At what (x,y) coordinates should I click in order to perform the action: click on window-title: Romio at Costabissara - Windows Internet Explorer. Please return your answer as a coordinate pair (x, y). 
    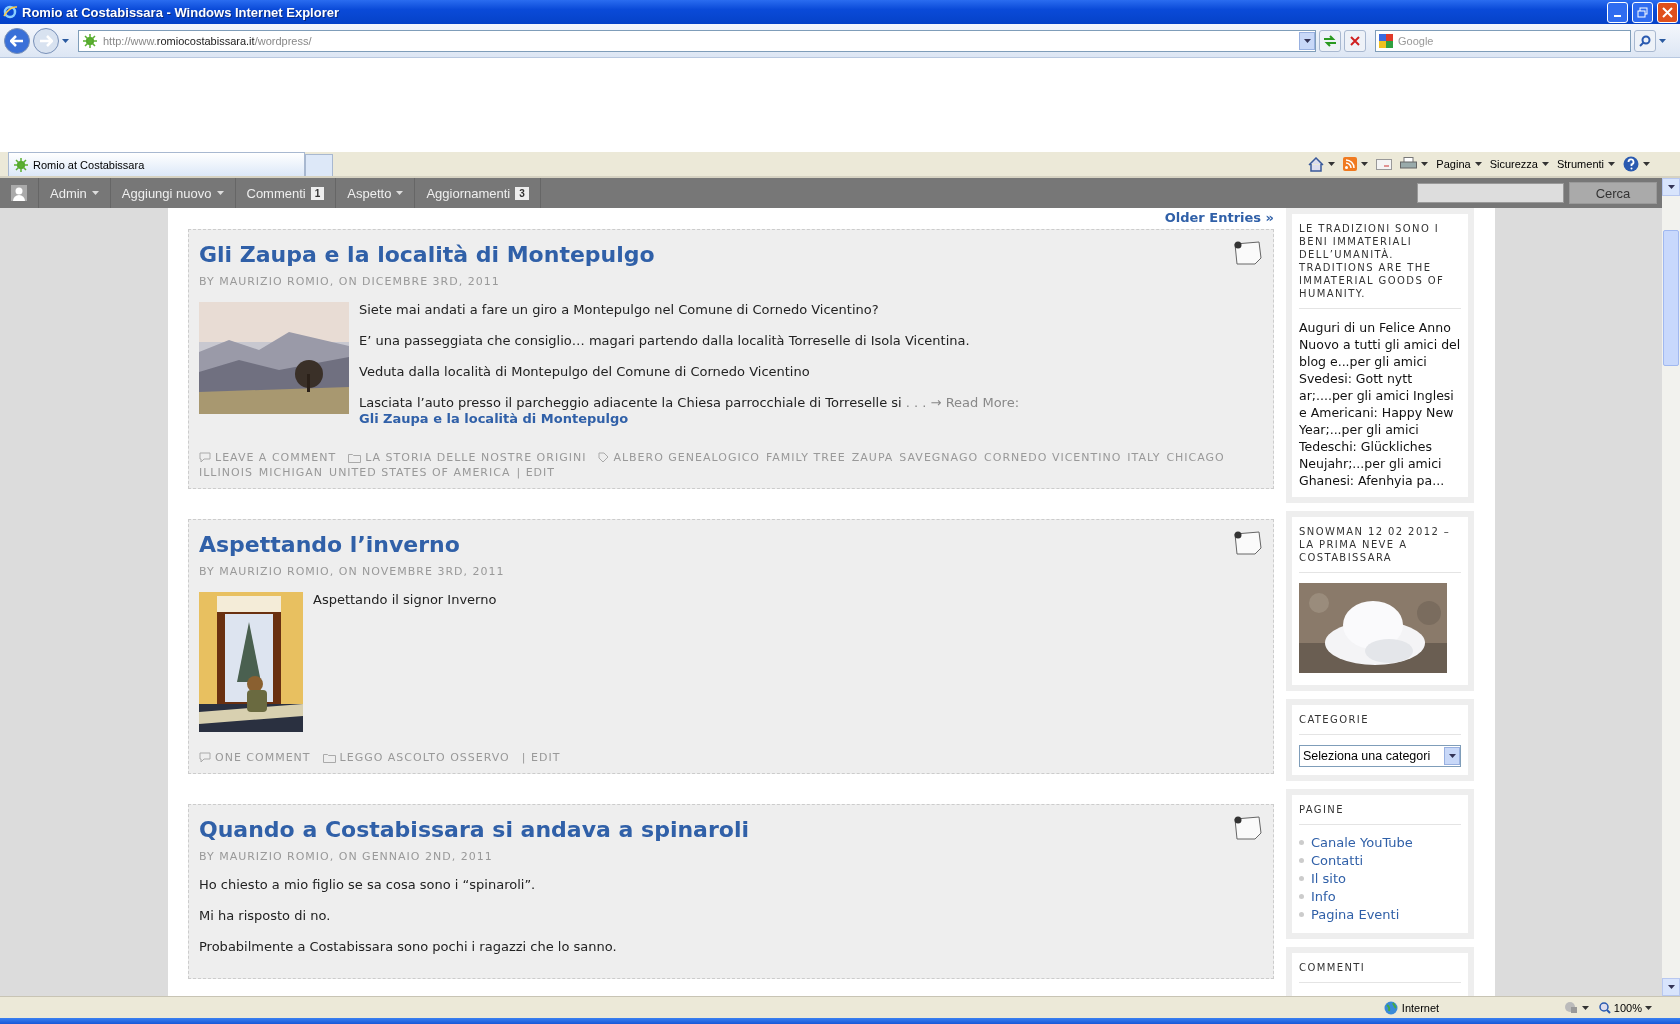
    Looking at the image, I should click on (181, 12).